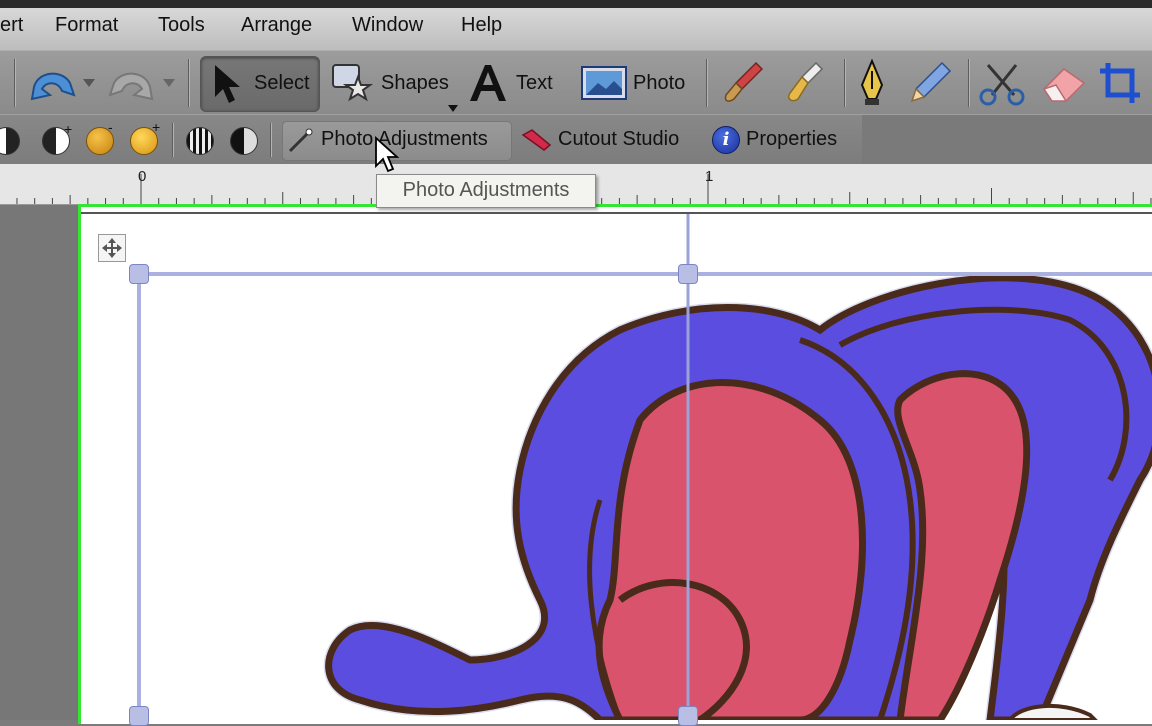 This screenshot has height=726, width=1152. I want to click on move-handle-icon, so click(112, 248).